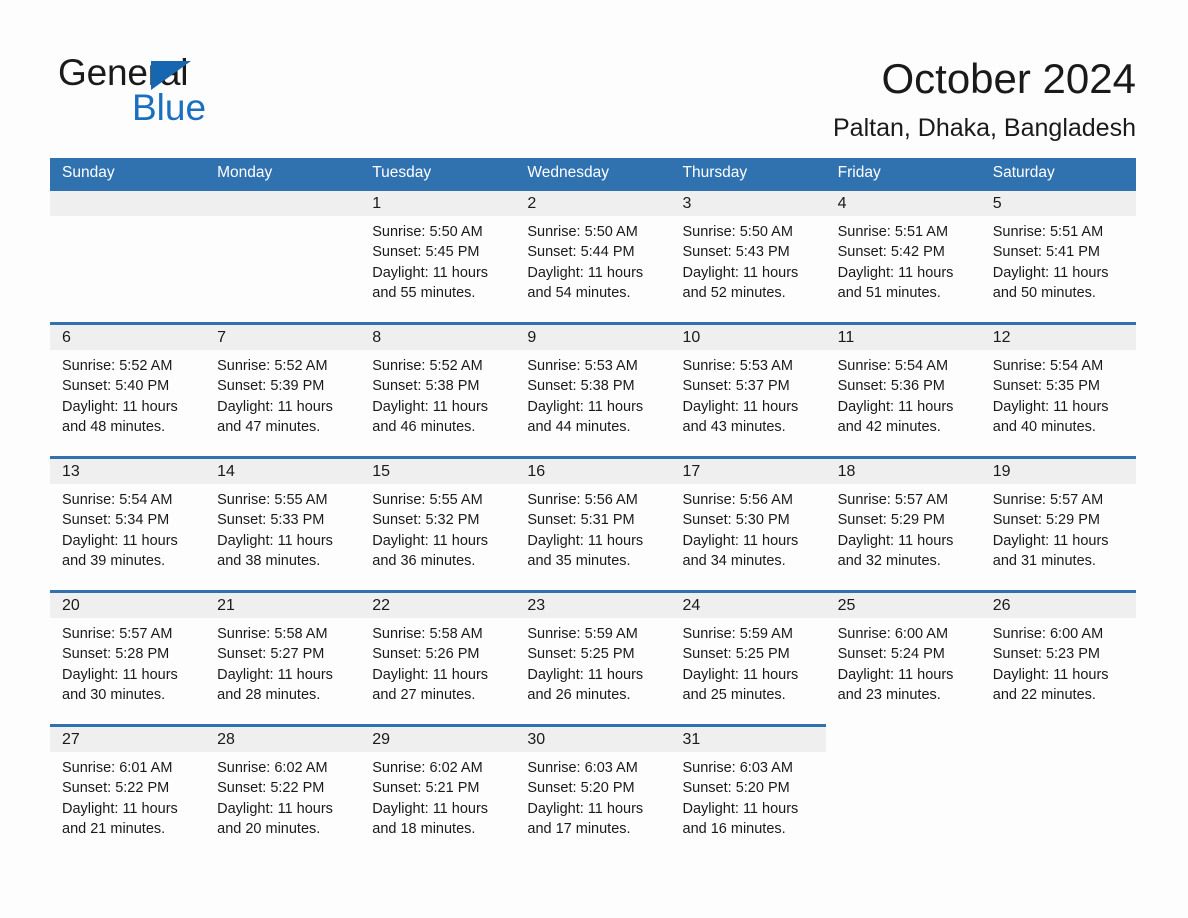 Image resolution: width=1188 pixels, height=918 pixels. Describe the element at coordinates (737, 768) in the screenshot. I see `sunrise-text: Sunrise: 6:03 AM` at that location.